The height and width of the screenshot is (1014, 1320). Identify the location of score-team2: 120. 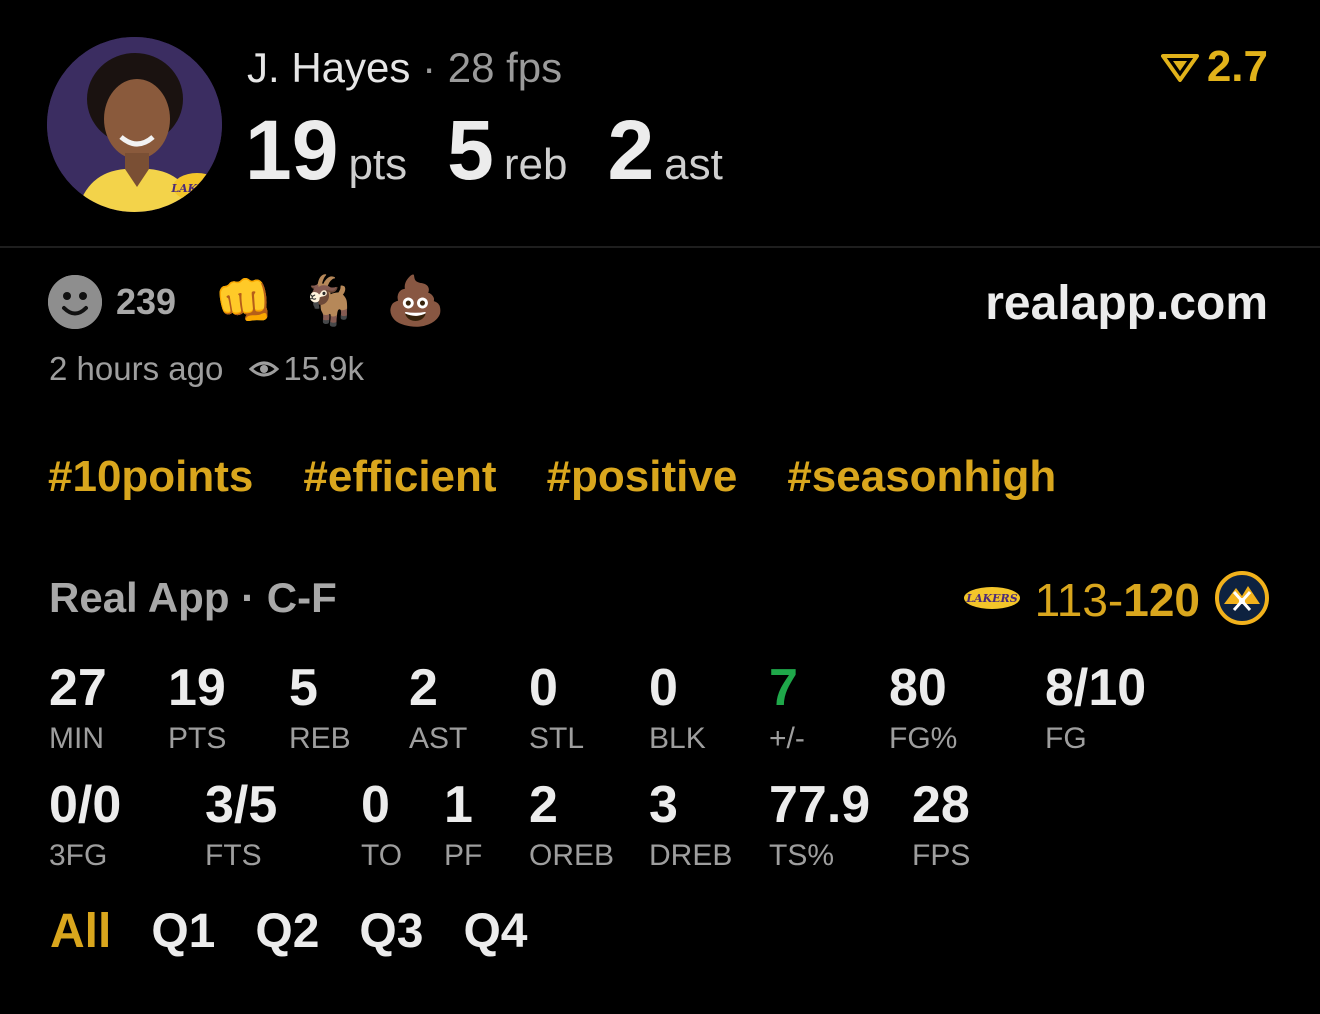
(1161, 600).